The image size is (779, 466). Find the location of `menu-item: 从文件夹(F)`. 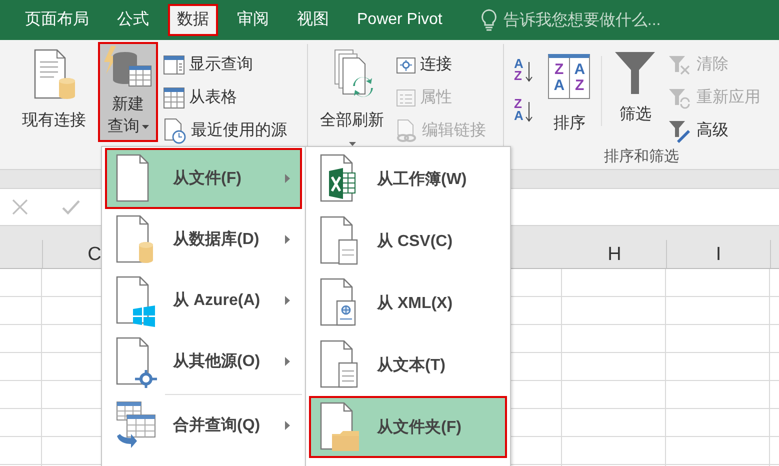

menu-item: 从文件夹(F) is located at coordinates (408, 427).